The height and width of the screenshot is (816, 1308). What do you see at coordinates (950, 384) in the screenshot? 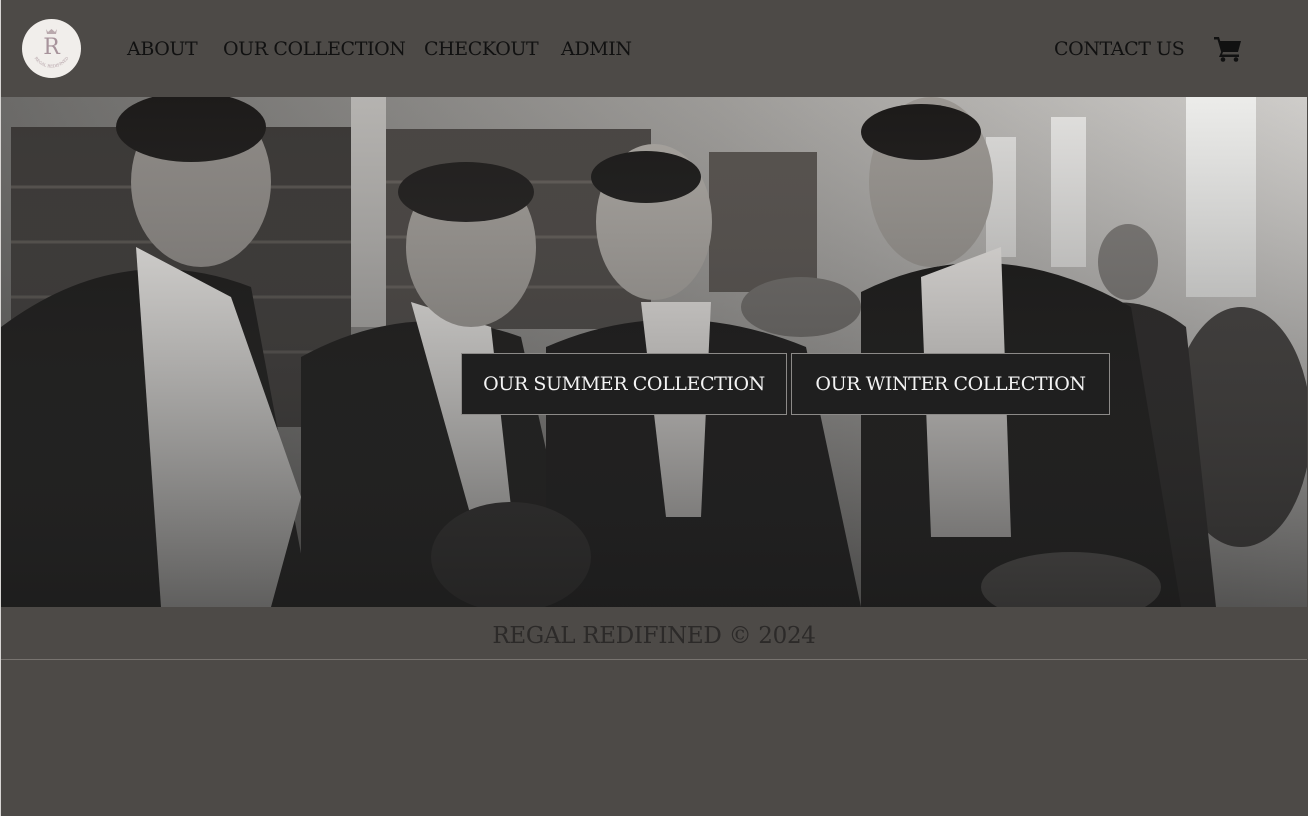
I see `winter-collection-button: OUR WINTER COLLECTION` at bounding box center [950, 384].